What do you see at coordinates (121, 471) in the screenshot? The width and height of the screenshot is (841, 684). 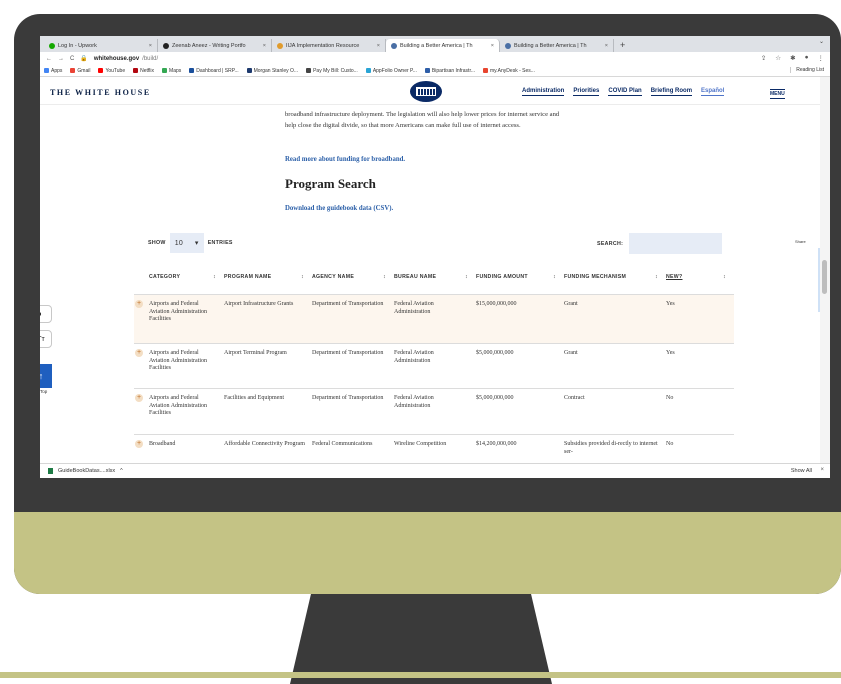 I see `chevron-up-icon: ^` at bounding box center [121, 471].